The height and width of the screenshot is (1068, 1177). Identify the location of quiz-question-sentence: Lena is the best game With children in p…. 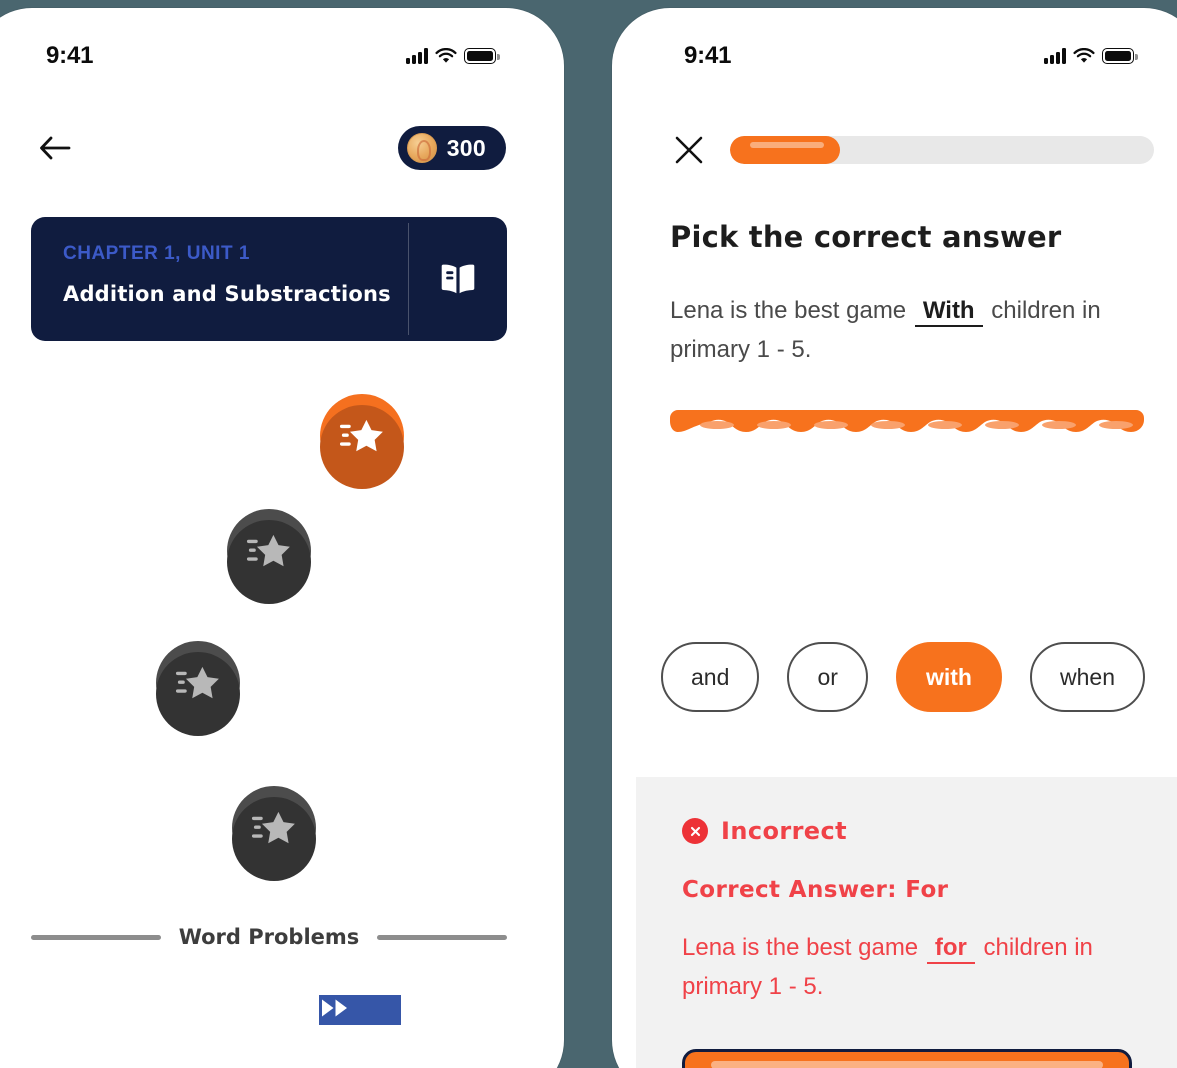
(896, 331).